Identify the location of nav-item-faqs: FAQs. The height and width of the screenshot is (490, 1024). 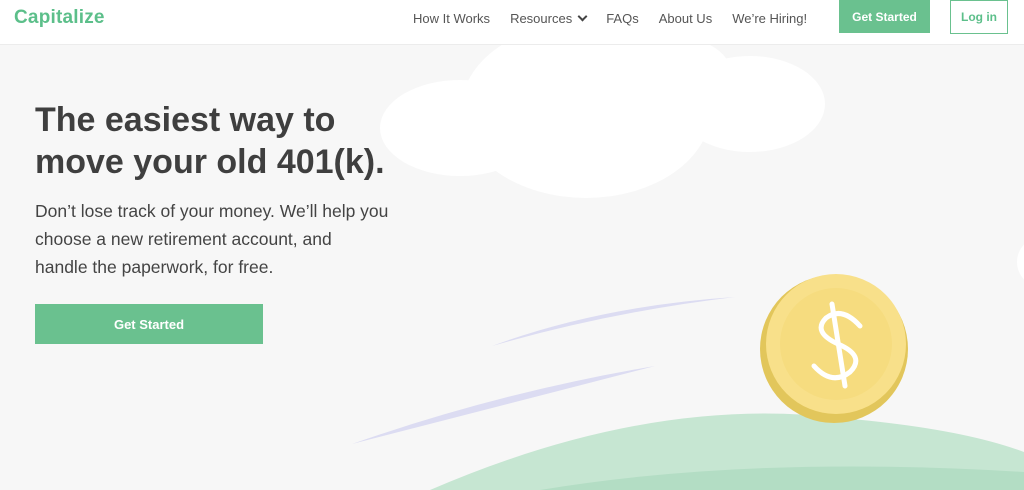
(622, 18).